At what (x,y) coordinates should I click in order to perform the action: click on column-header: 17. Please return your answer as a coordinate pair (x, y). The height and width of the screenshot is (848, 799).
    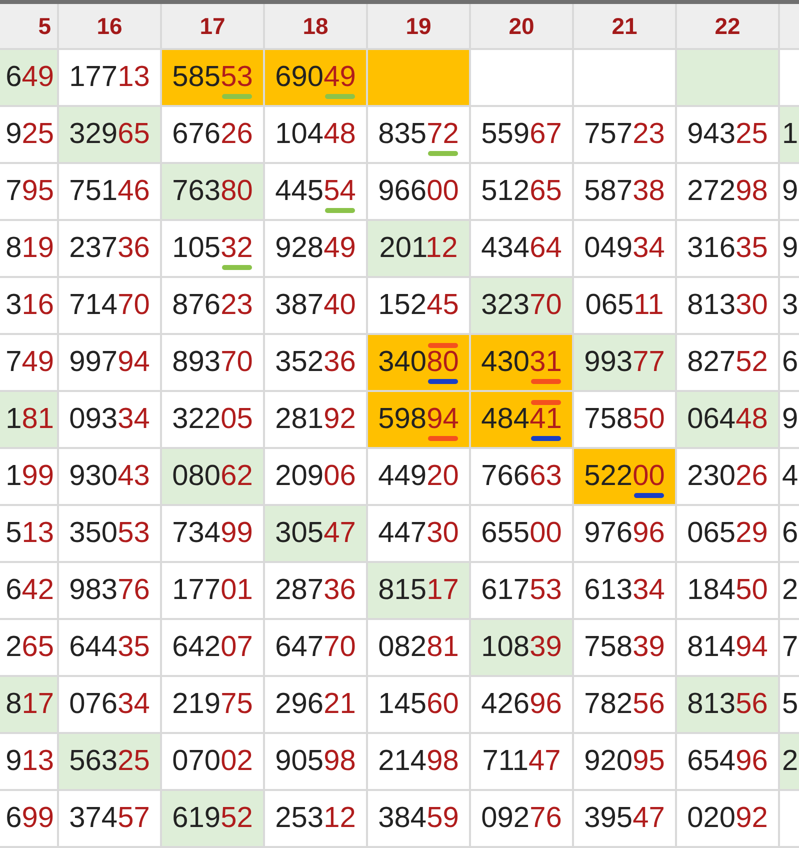
    Looking at the image, I should click on (213, 26).